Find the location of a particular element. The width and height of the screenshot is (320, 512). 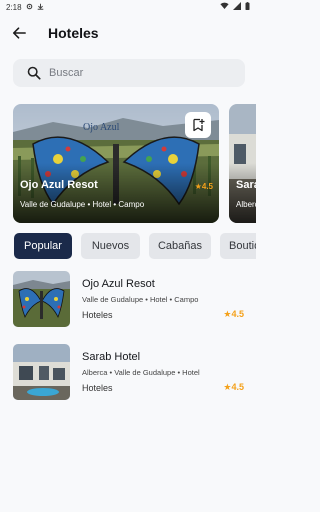

featured-name: Sarab Hotel is located at coordinates (246, 185).